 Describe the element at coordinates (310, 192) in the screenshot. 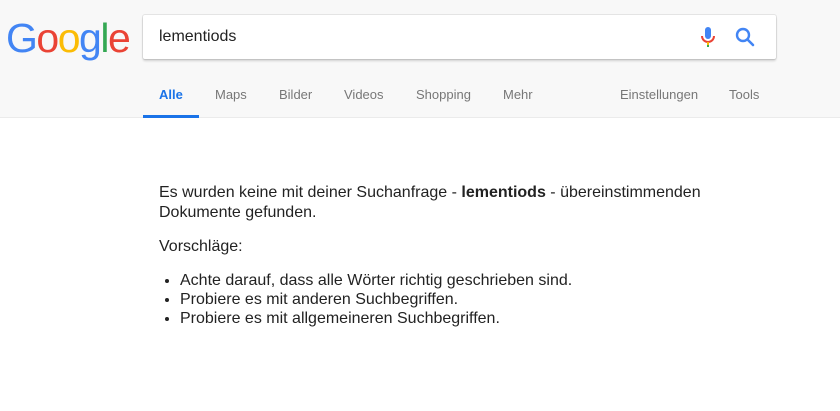

I see `no-results-prefix: Es wurden keine mit deiner Suchanfrage -` at that location.